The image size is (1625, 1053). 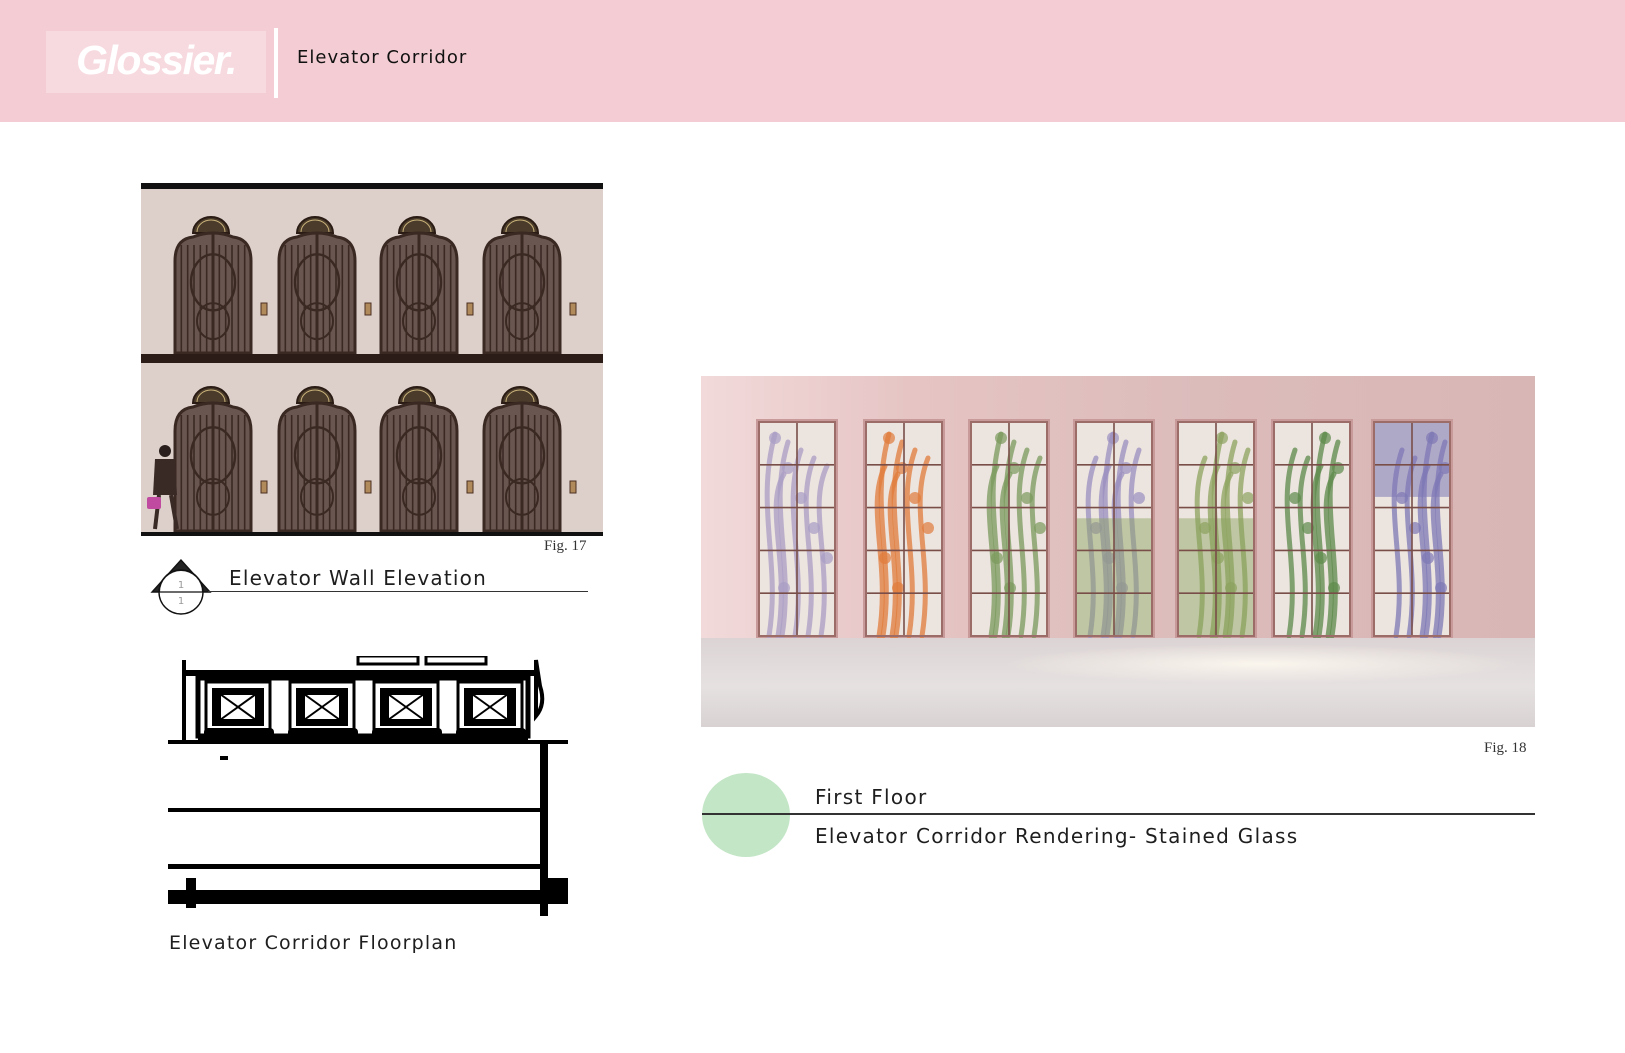 I want to click on section-marker-top: 1, so click(x=181, y=585).